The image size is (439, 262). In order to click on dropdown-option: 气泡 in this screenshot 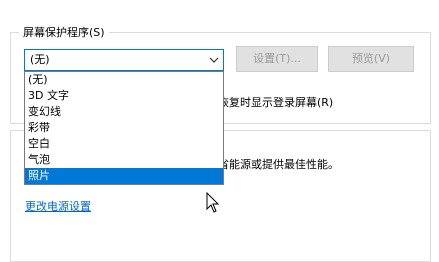, I will do `click(124, 160)`.